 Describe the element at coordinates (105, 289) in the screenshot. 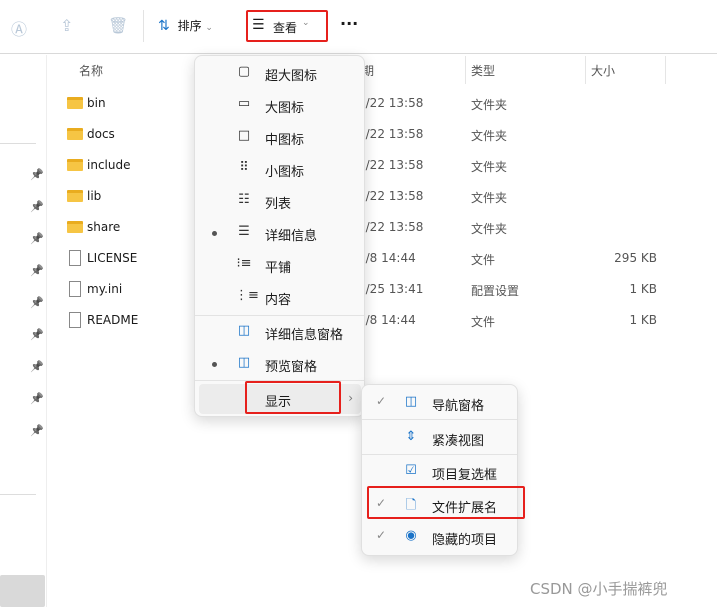

I see `file-name: my.ini` at that location.